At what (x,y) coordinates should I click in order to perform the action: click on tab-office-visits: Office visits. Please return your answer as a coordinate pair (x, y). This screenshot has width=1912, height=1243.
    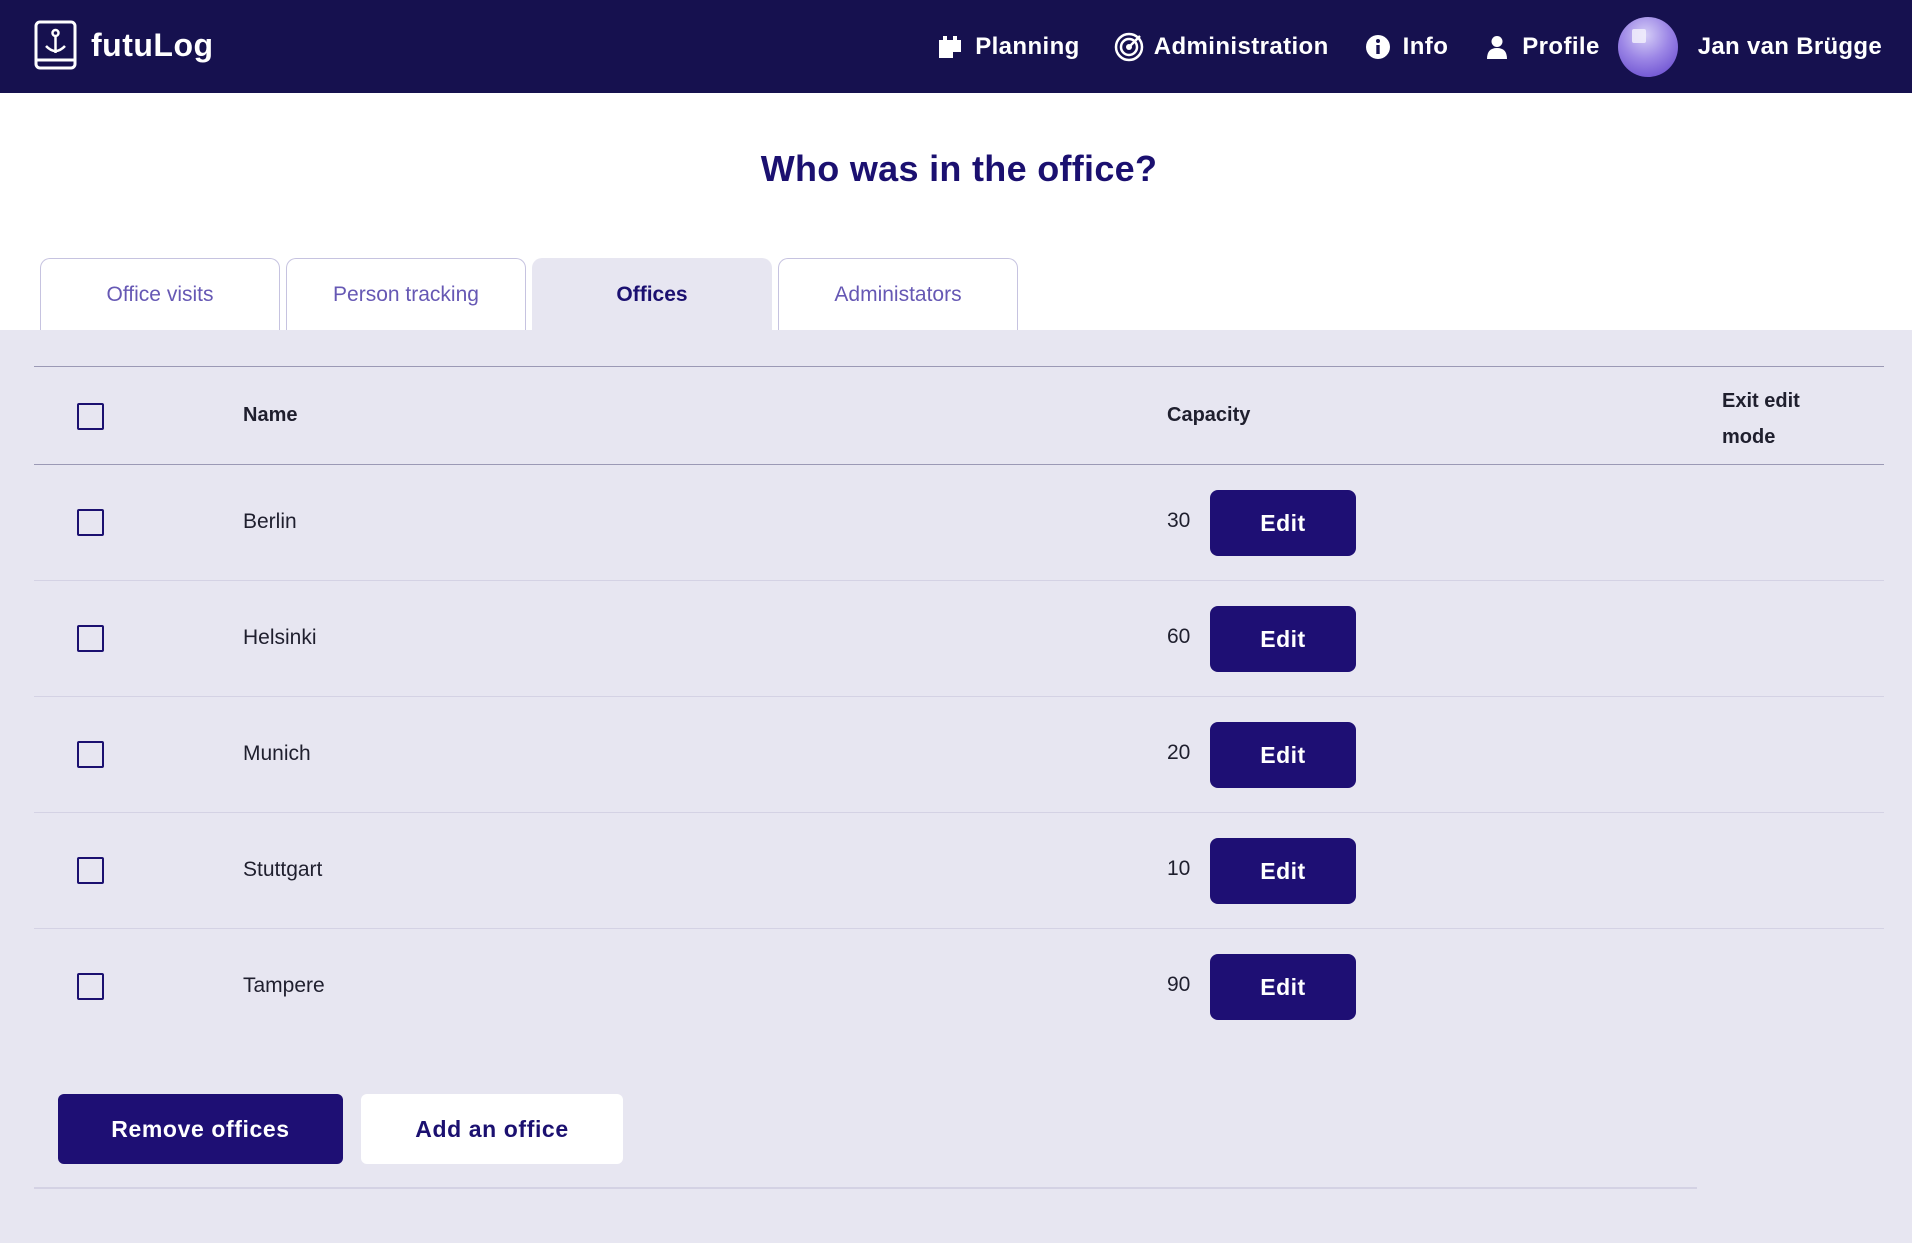
    Looking at the image, I should click on (160, 294).